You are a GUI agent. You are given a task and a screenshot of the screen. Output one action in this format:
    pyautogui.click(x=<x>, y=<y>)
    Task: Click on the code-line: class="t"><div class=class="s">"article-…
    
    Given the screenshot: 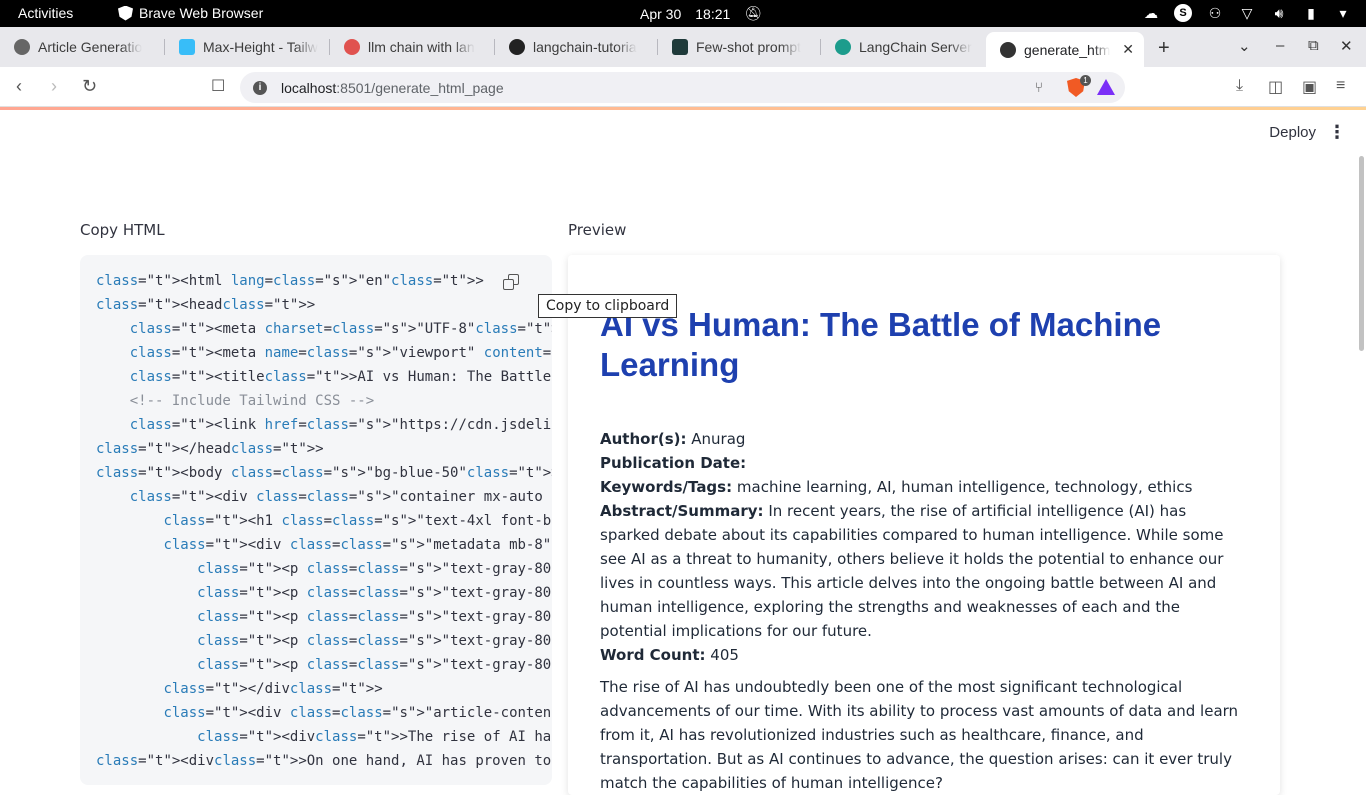 What is the action you would take?
    pyautogui.click(x=357, y=713)
    